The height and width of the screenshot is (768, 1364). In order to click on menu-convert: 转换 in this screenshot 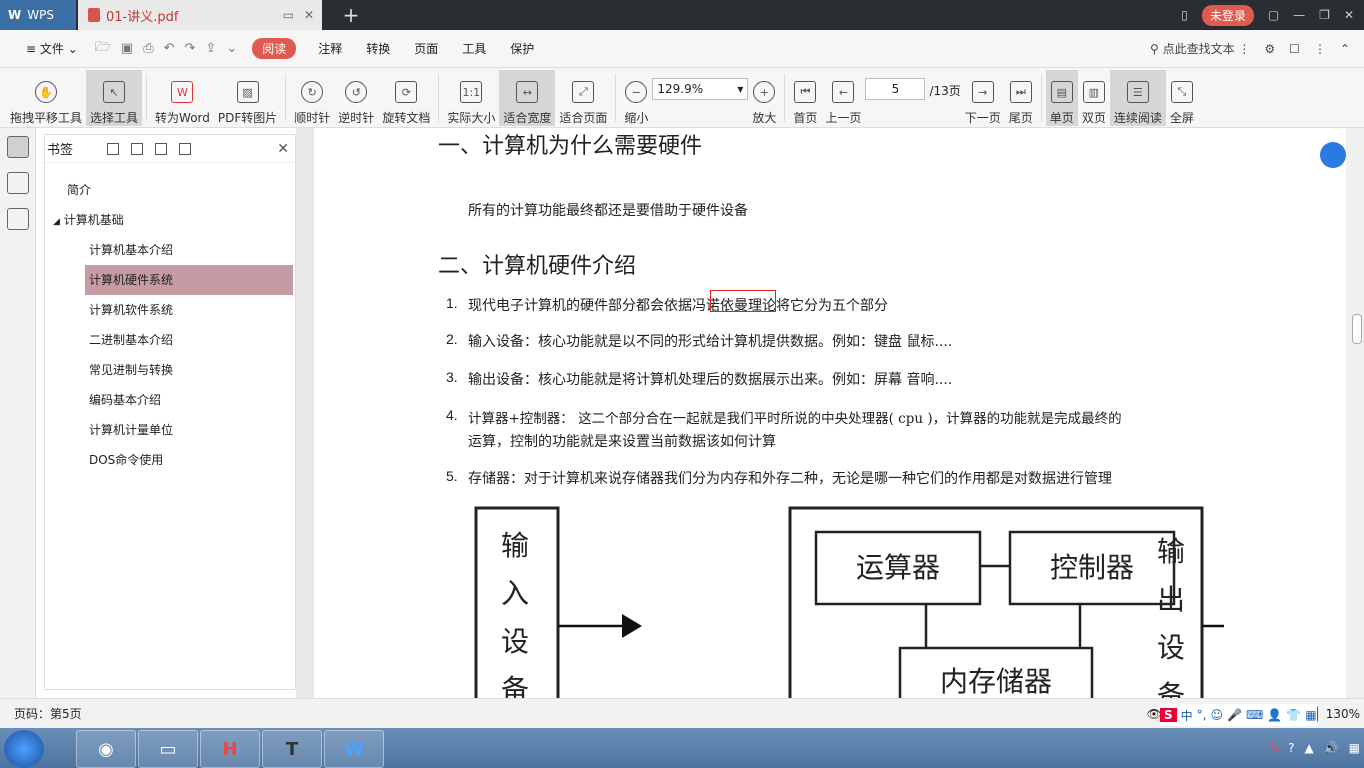, I will do `click(378, 48)`.